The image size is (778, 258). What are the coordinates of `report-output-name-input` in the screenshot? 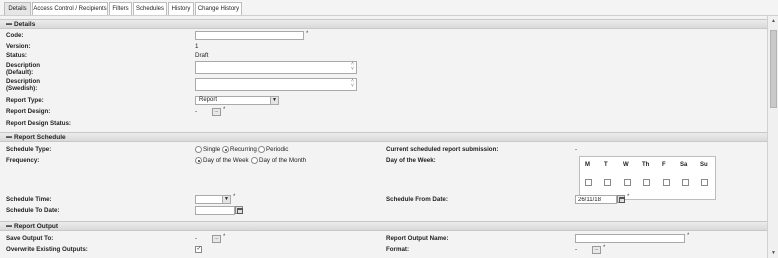 It's located at (630, 238).